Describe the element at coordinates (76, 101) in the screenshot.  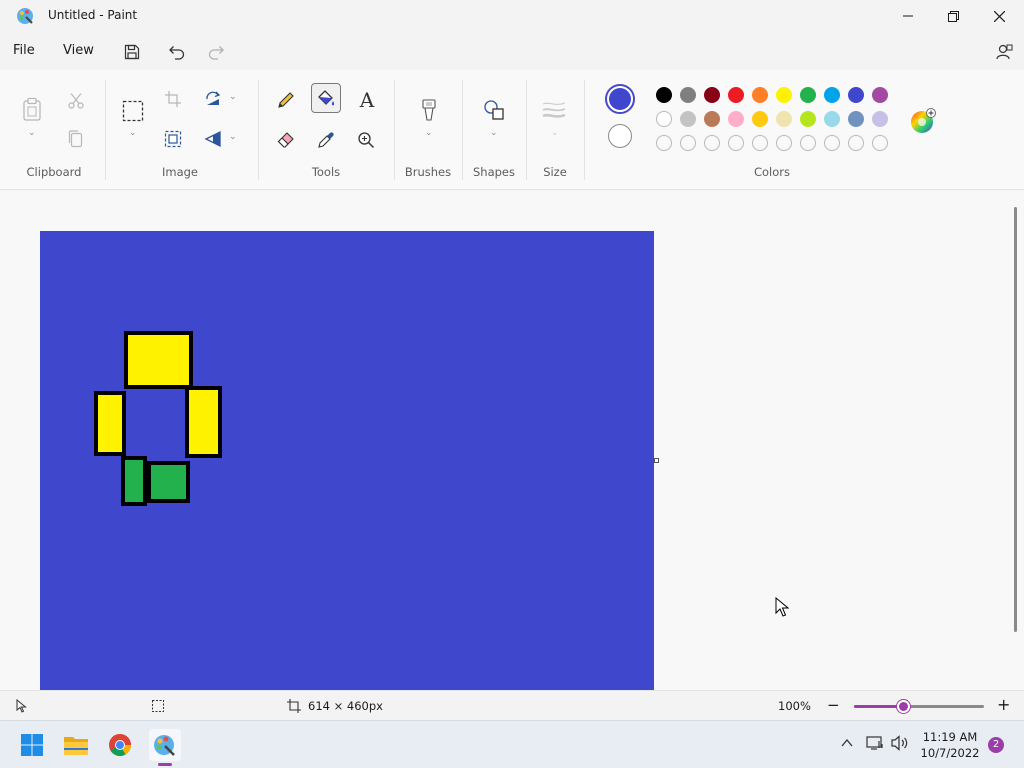
I see `cut-button` at that location.